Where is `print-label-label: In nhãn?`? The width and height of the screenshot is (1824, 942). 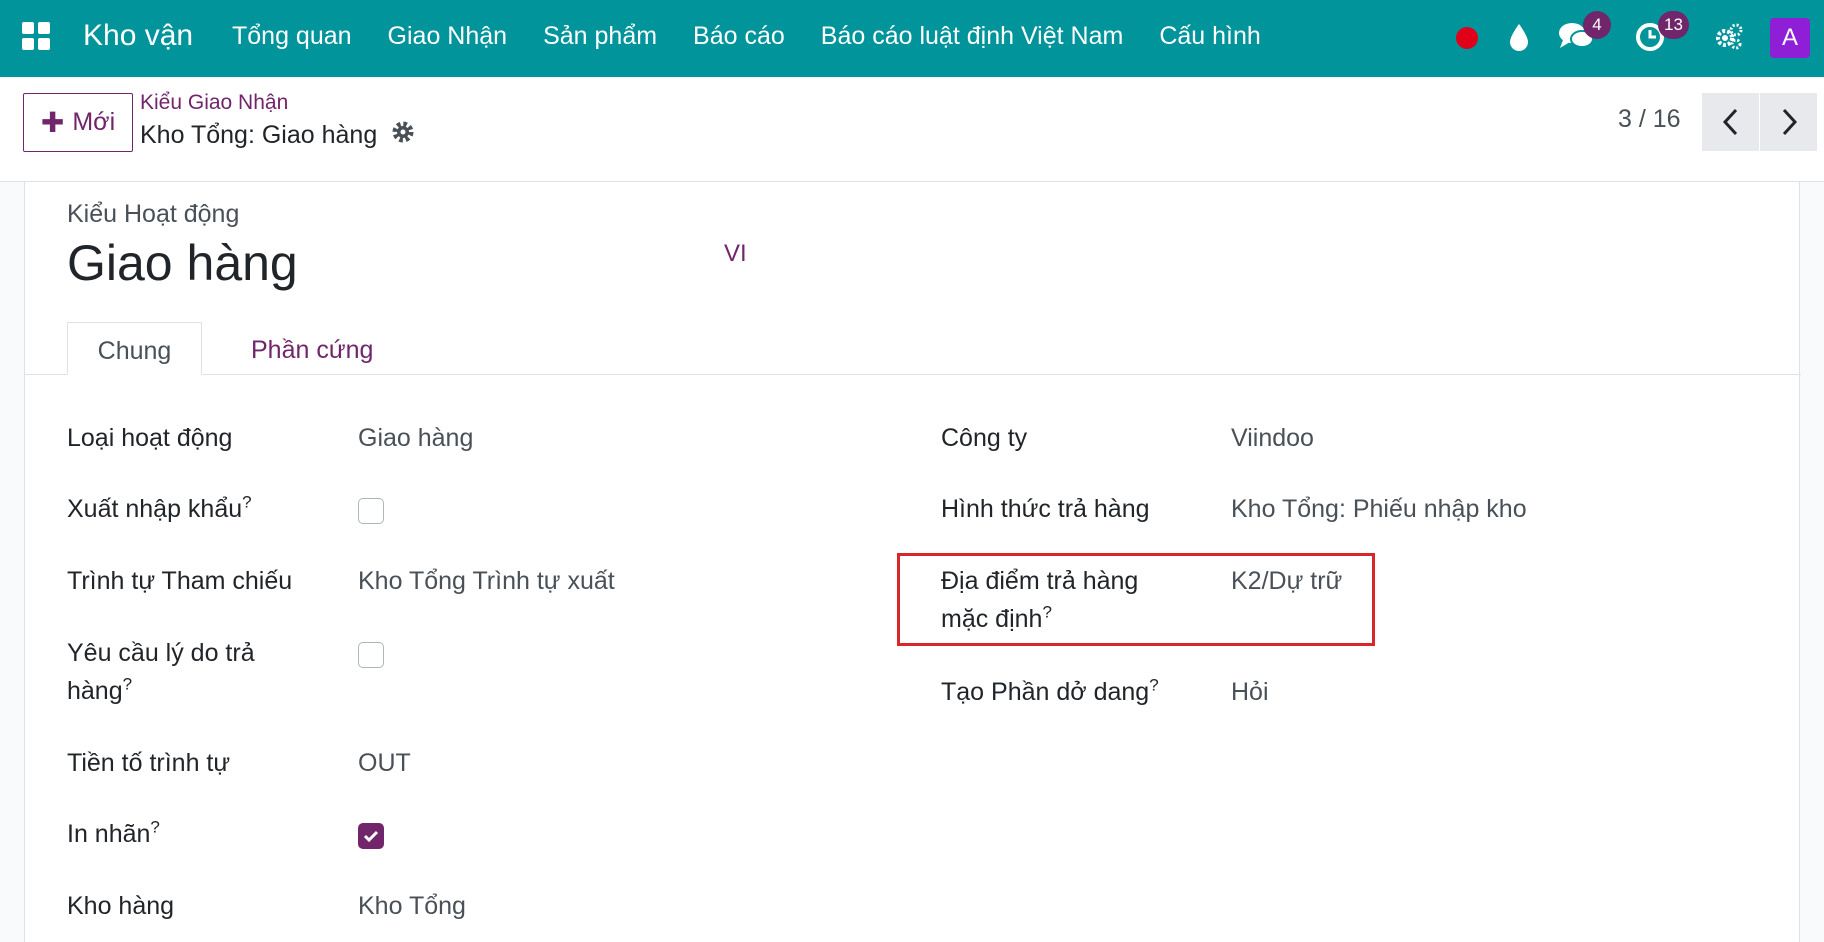 print-label-label: In nhãn? is located at coordinates (113, 832).